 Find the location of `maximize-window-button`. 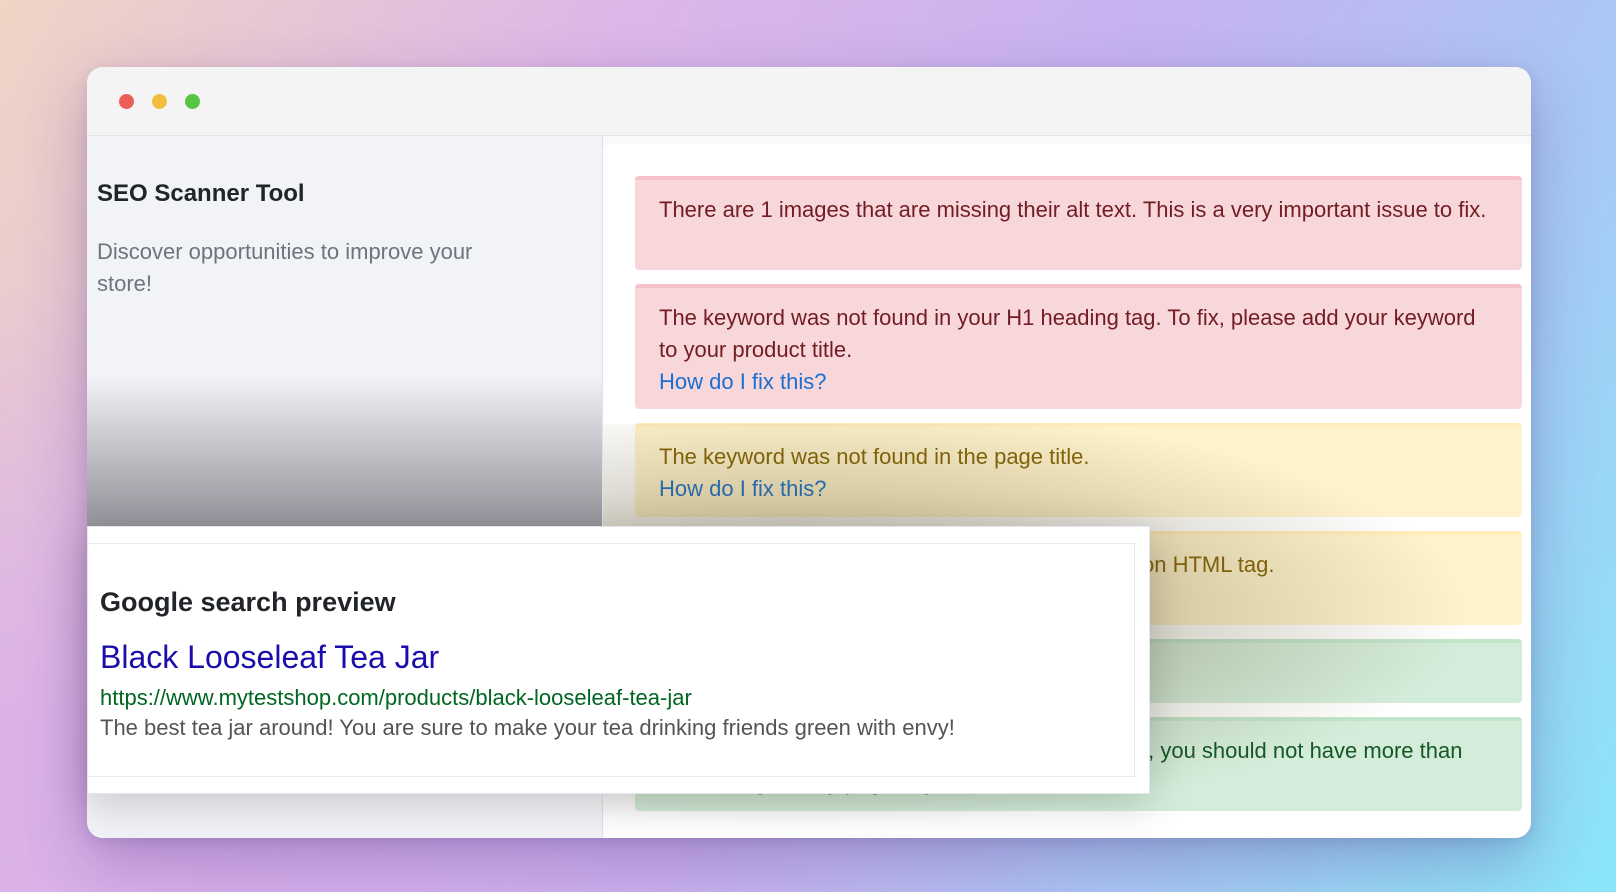

maximize-window-button is located at coordinates (192, 101).